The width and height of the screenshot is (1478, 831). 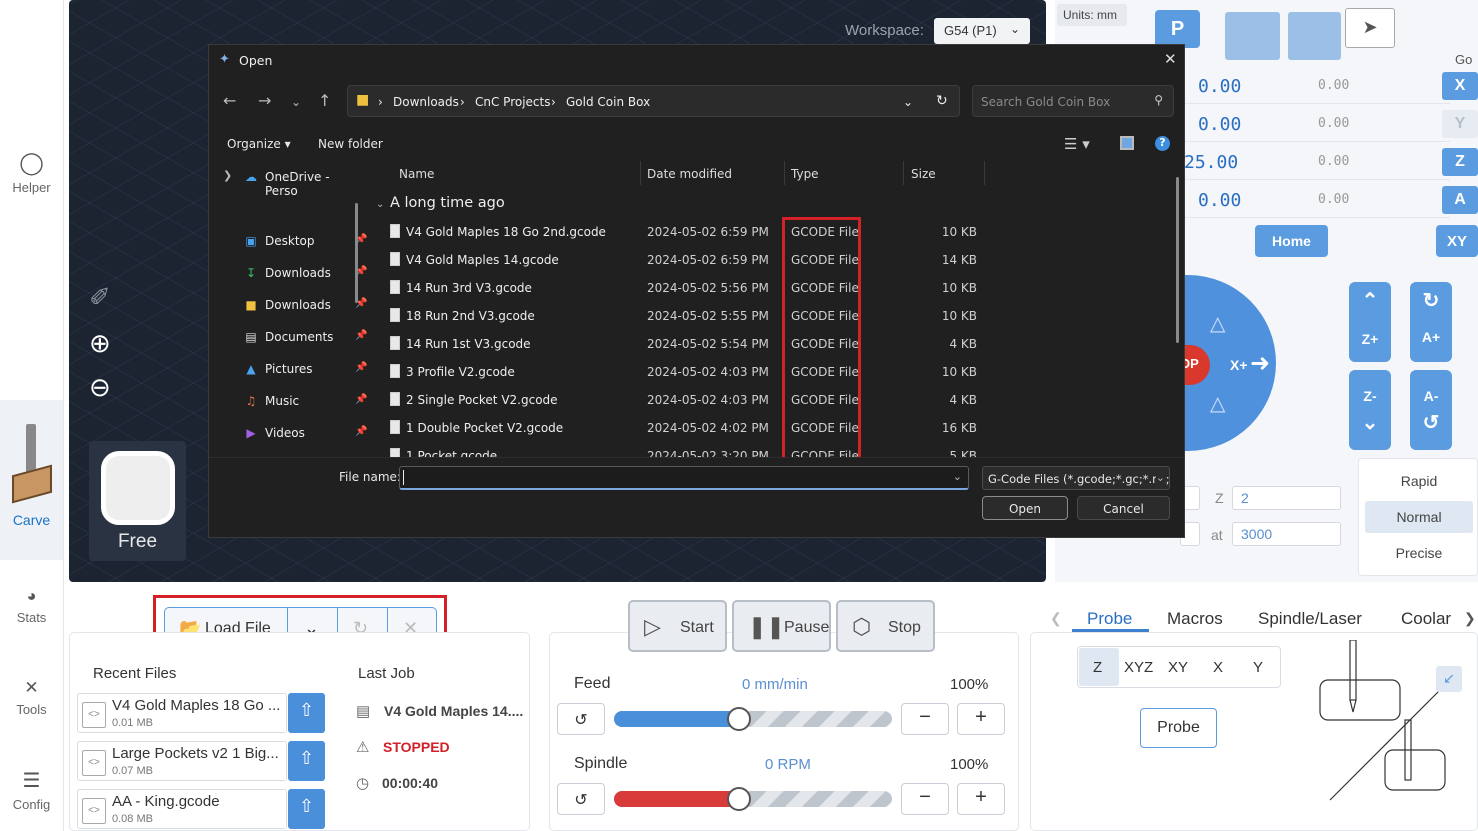 What do you see at coordinates (925, 719) in the screenshot?
I see `feed-decrease-button: −` at bounding box center [925, 719].